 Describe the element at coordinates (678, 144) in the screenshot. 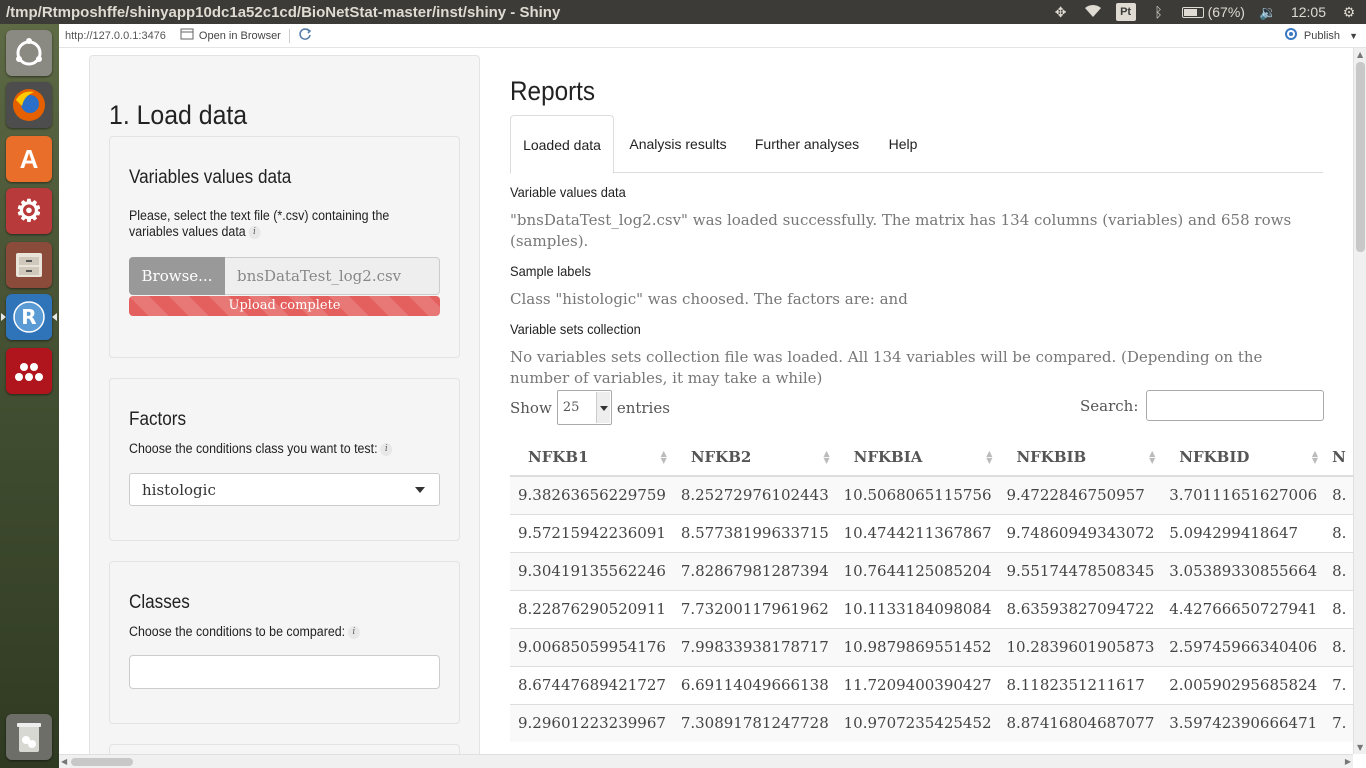

I see `tab-analysis-results: Analysis results` at that location.